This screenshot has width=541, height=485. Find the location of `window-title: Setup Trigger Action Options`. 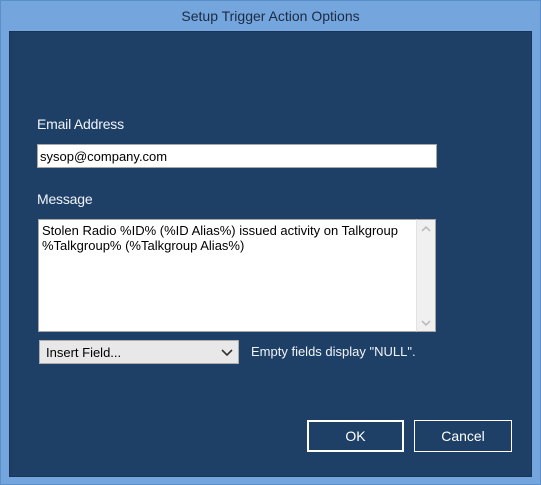

window-title: Setup Trigger Action Options is located at coordinates (270, 16).